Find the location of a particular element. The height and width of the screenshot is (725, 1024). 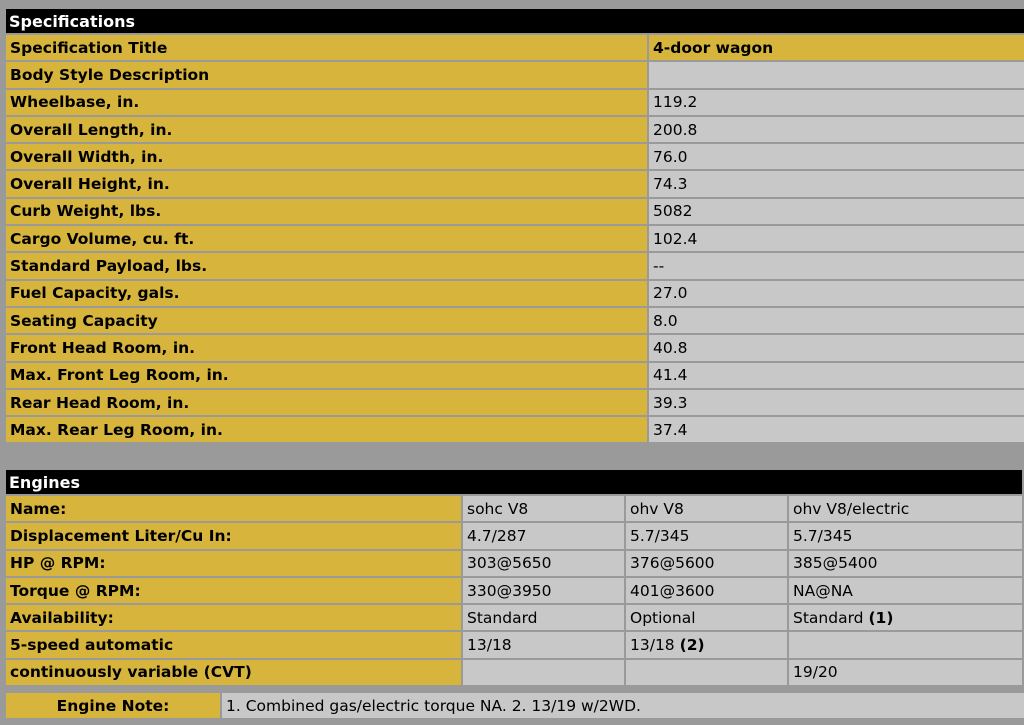

engine-note-label: Engine Note: is located at coordinates (113, 706).